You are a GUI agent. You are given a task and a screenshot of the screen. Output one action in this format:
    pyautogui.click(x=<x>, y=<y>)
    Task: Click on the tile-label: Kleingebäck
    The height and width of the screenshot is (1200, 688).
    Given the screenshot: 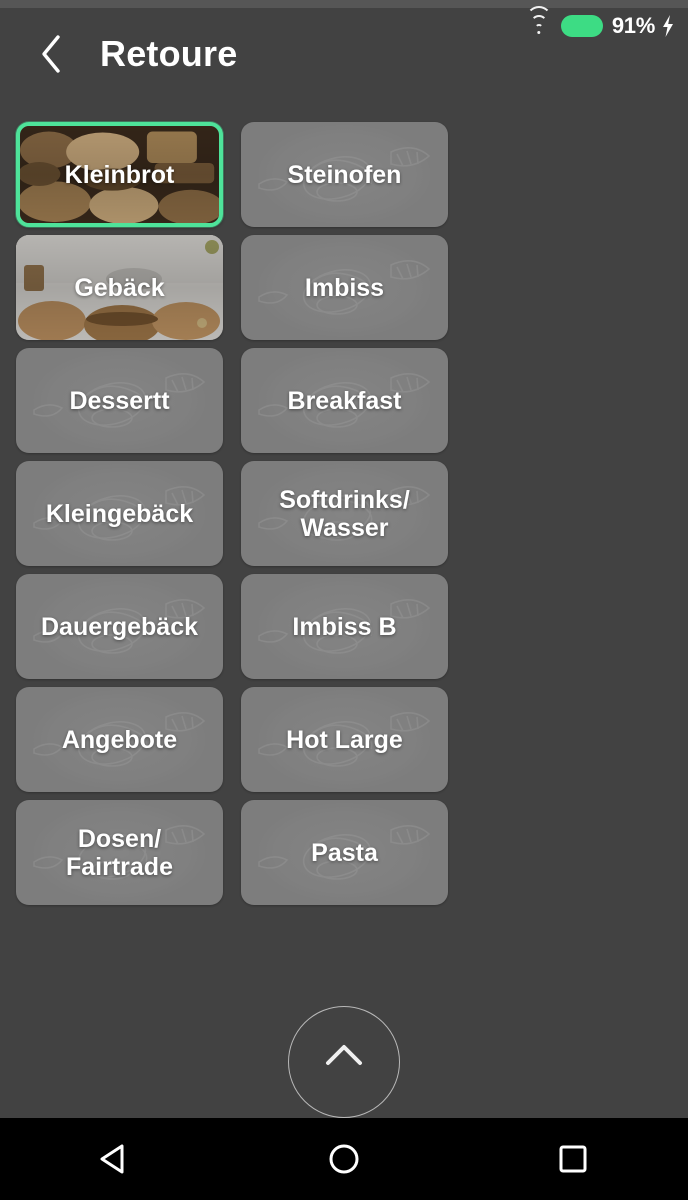 What is the action you would take?
    pyautogui.click(x=119, y=513)
    